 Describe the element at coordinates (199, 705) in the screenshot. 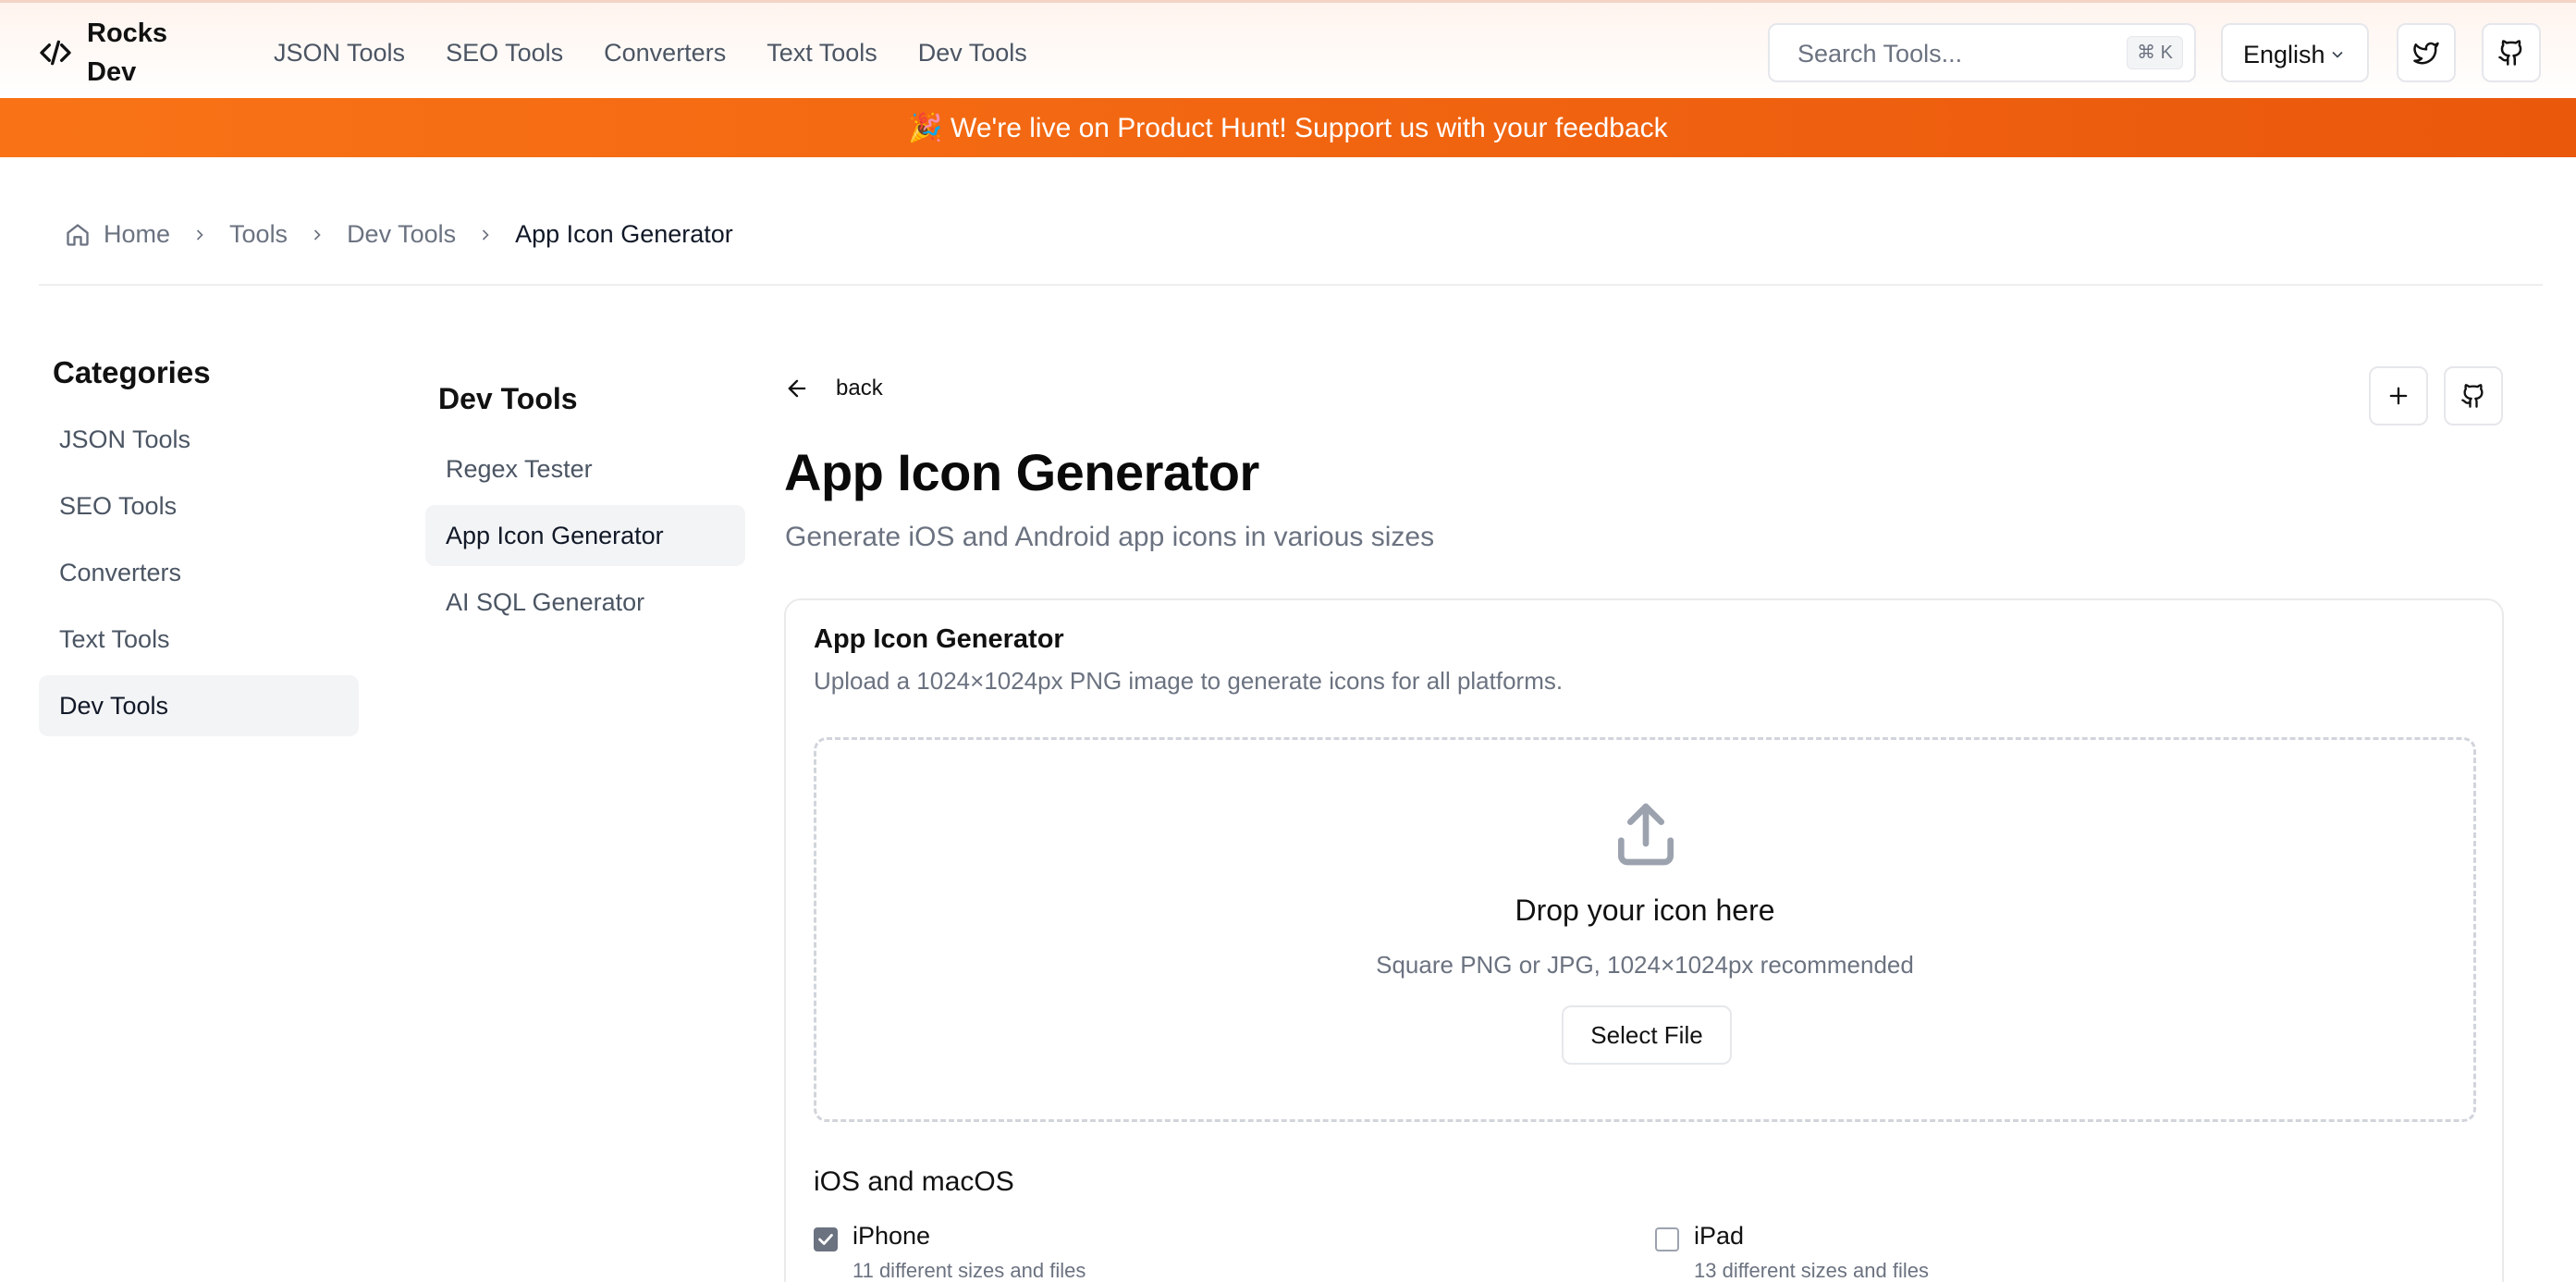

I see `category-dev-tools: Dev Tools` at that location.